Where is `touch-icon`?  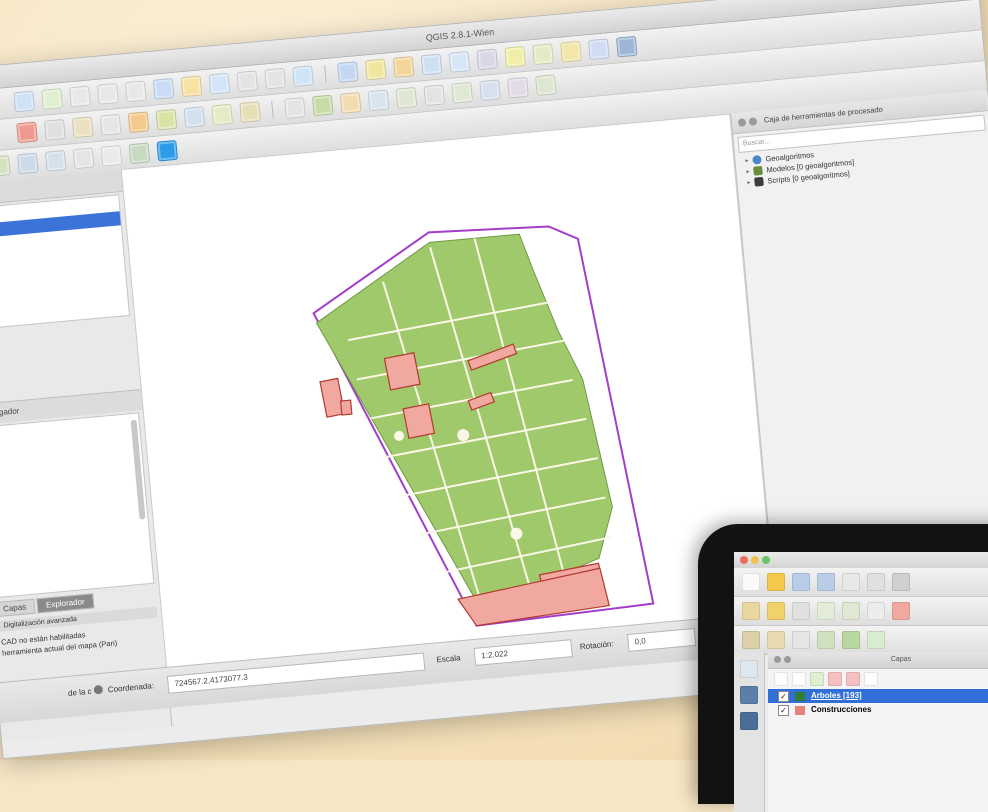 touch-icon is located at coordinates (52, 99).